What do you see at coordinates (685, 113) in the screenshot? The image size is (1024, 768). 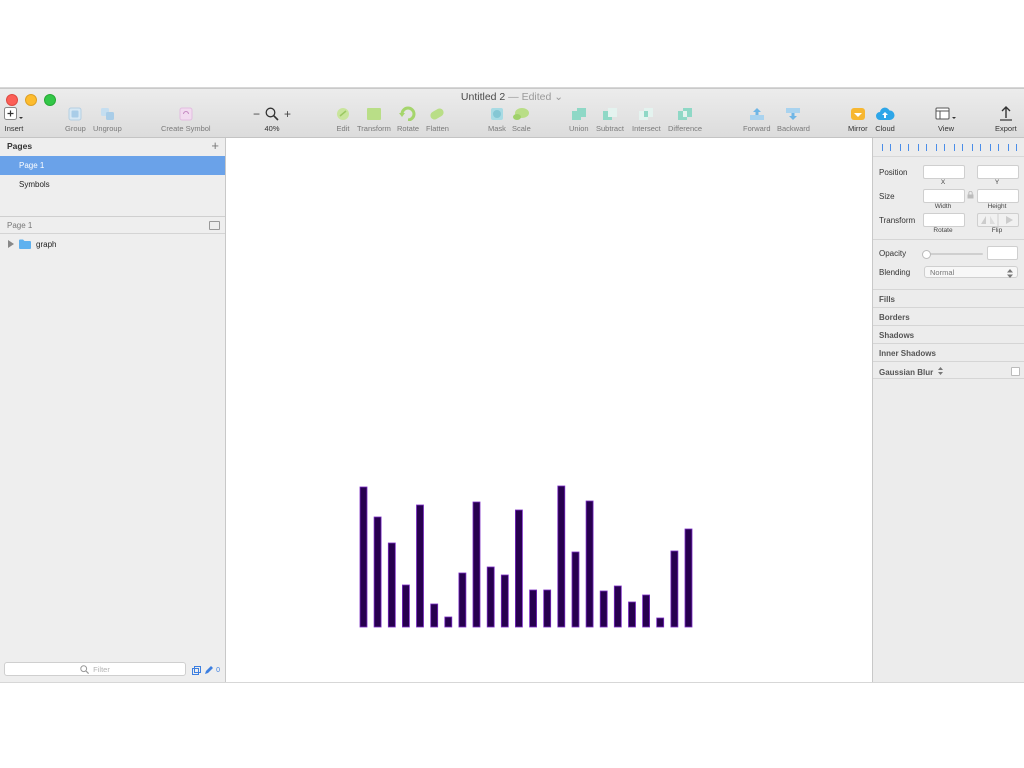 I see `difference-icon` at bounding box center [685, 113].